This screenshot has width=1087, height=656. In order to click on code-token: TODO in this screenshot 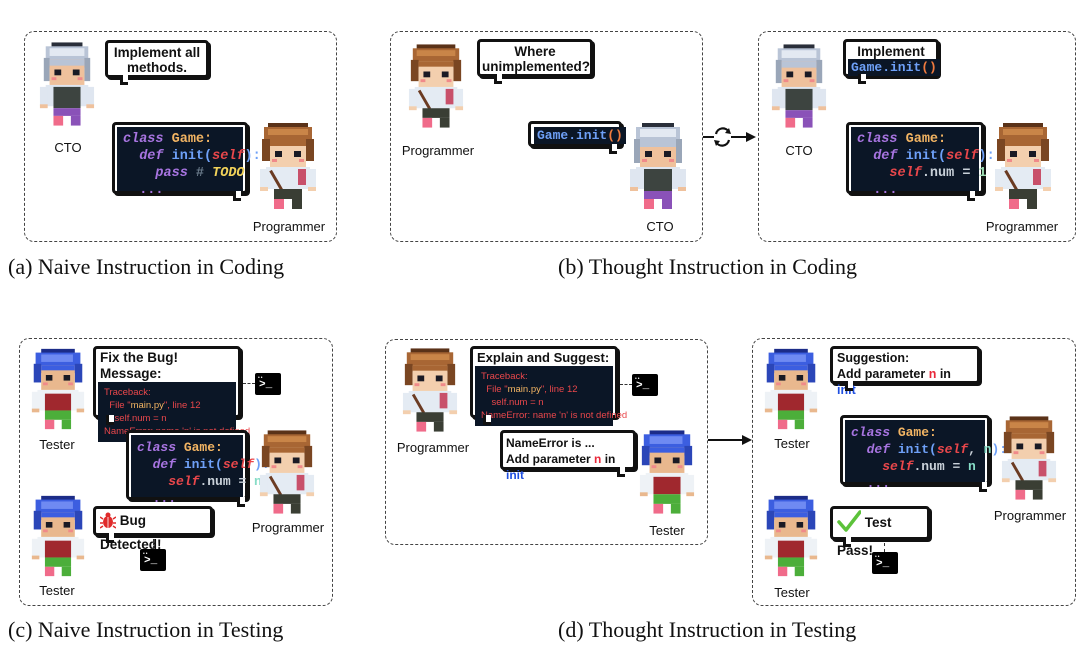, I will do `click(228, 173)`.